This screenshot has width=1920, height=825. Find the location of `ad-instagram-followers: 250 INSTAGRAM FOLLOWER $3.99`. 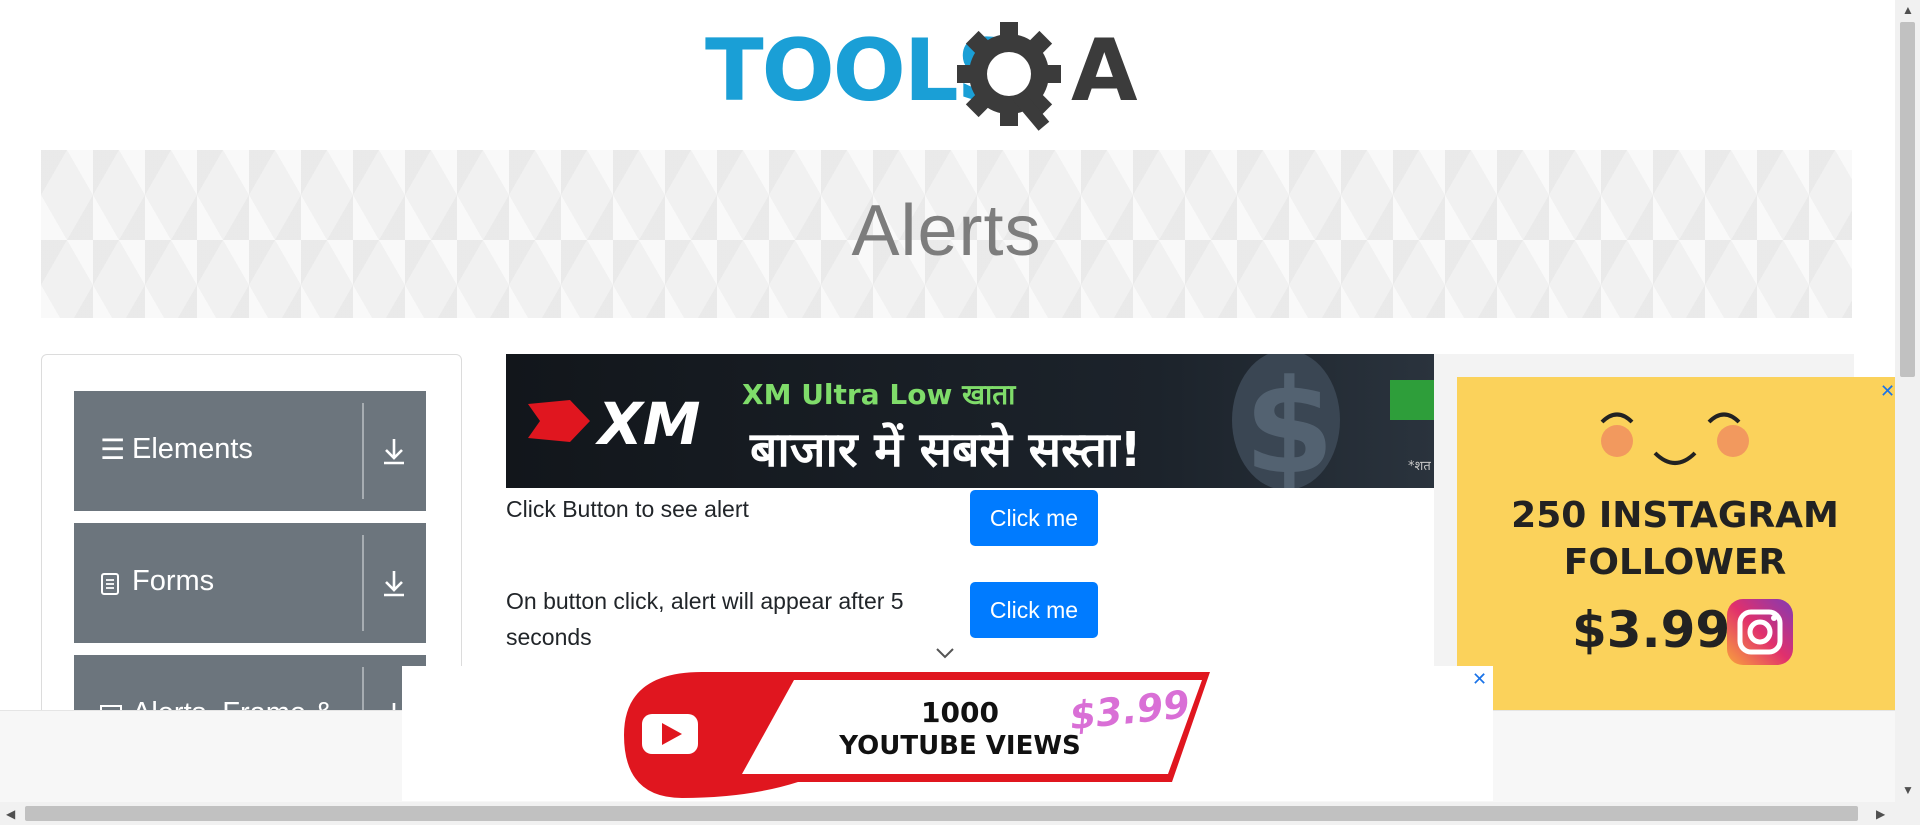

ad-instagram-followers: 250 INSTAGRAM FOLLOWER $3.99 is located at coordinates (1676, 543).